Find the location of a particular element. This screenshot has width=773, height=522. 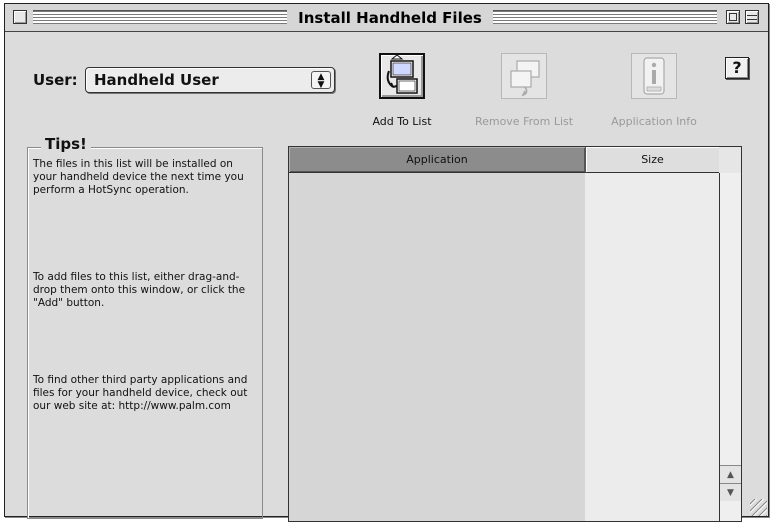

application-info-label: Application Info is located at coordinates (654, 121).